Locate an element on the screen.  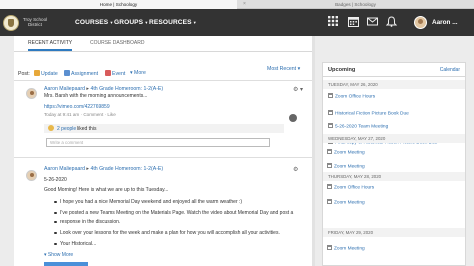
post-more-label: More is located at coordinates (140, 73).